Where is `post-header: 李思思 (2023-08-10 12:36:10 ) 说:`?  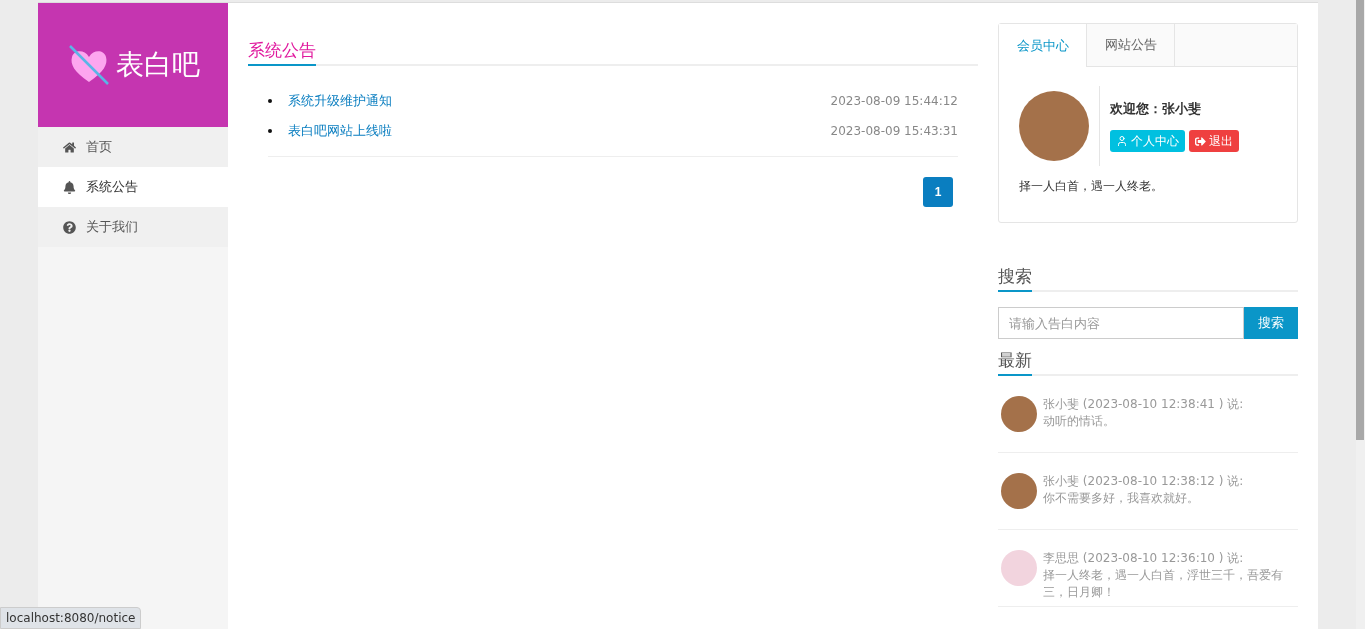
post-header: 李思思 (2023-08-10 12:36:10 ) 说: is located at coordinates (1144, 558).